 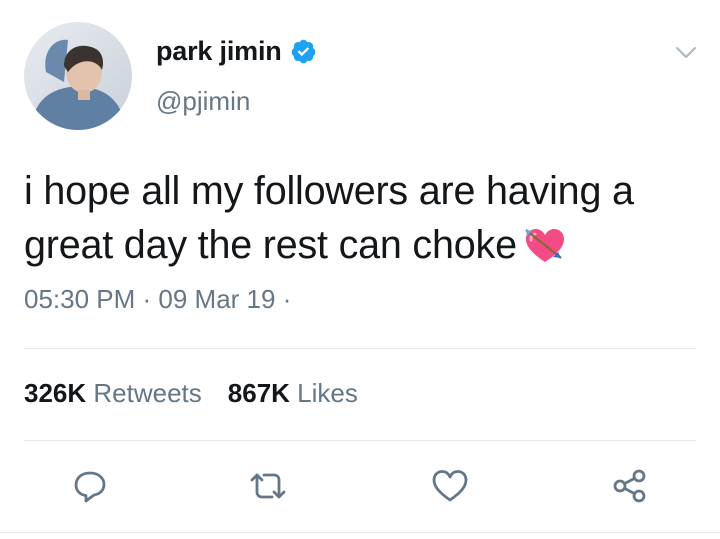 What do you see at coordinates (78, 76) in the screenshot?
I see `avatar` at bounding box center [78, 76].